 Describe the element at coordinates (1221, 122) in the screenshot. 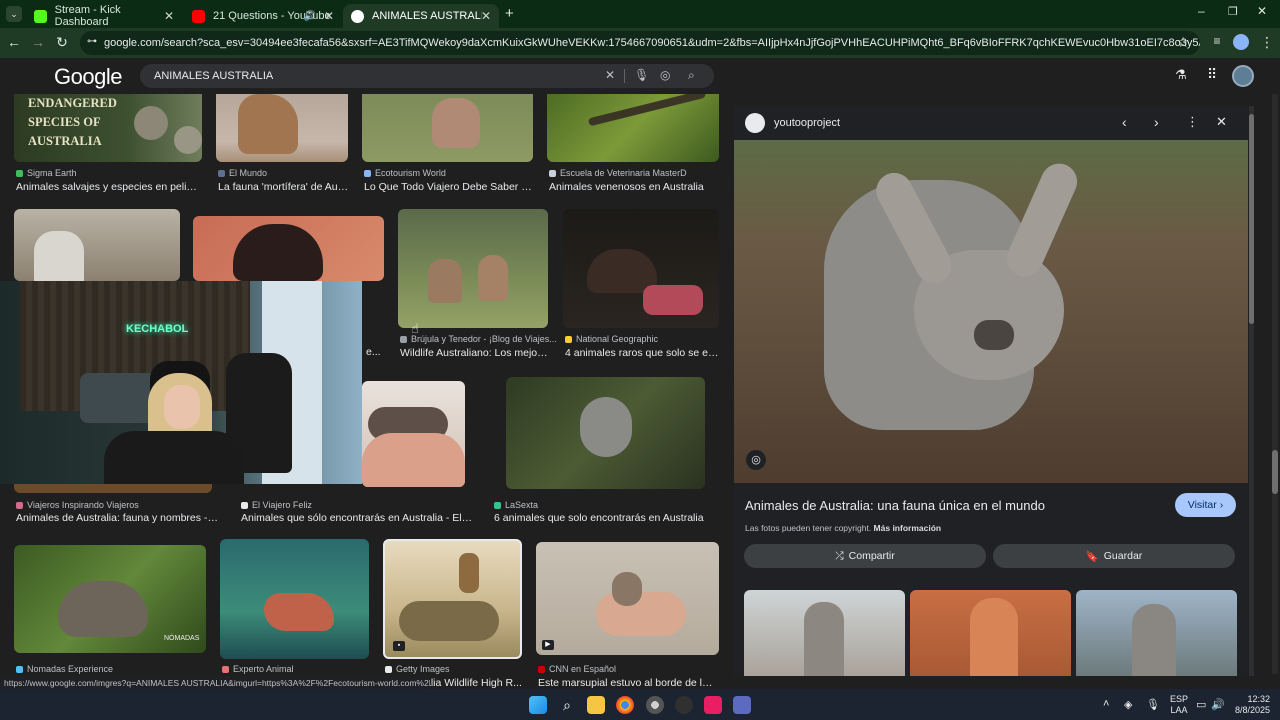

I see `close-panel-icon: ✕` at that location.